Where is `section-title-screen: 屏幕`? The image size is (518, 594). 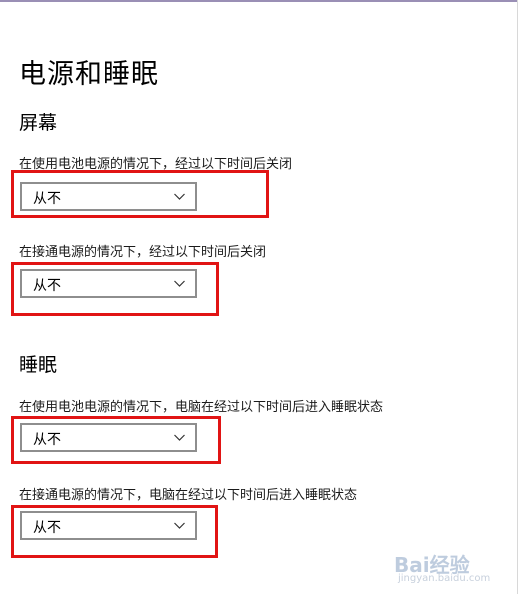 section-title-screen: 屏幕 is located at coordinates (38, 123).